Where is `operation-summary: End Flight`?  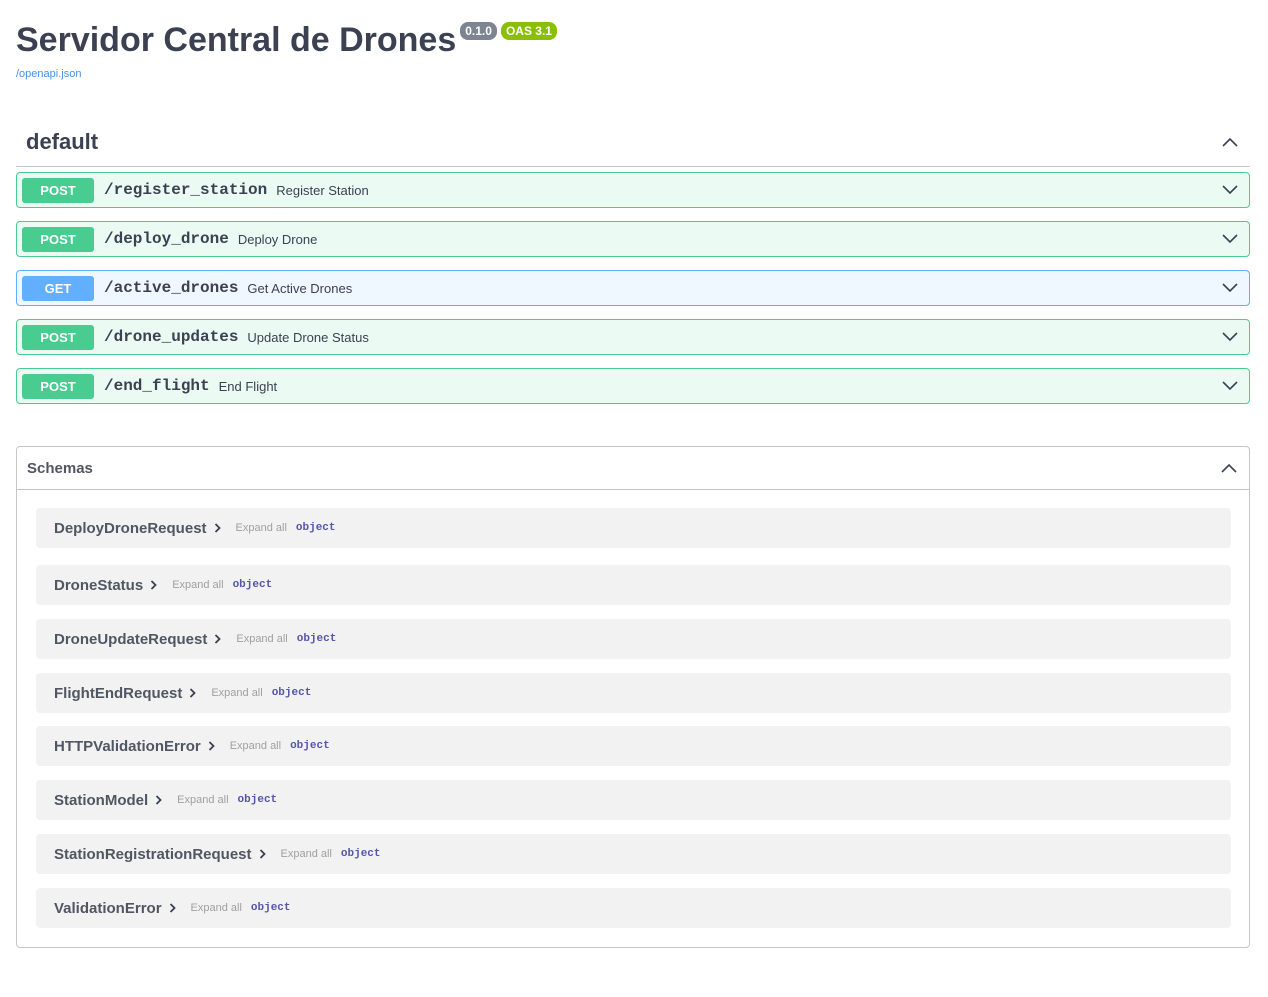
operation-summary: End Flight is located at coordinates (248, 386).